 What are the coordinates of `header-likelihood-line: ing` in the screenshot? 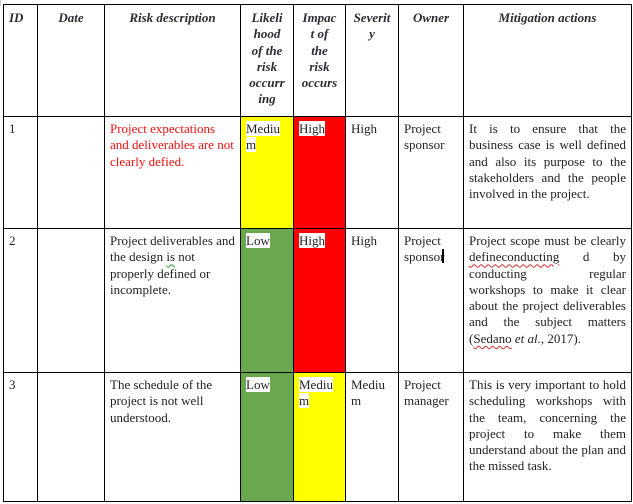 It's located at (267, 99).